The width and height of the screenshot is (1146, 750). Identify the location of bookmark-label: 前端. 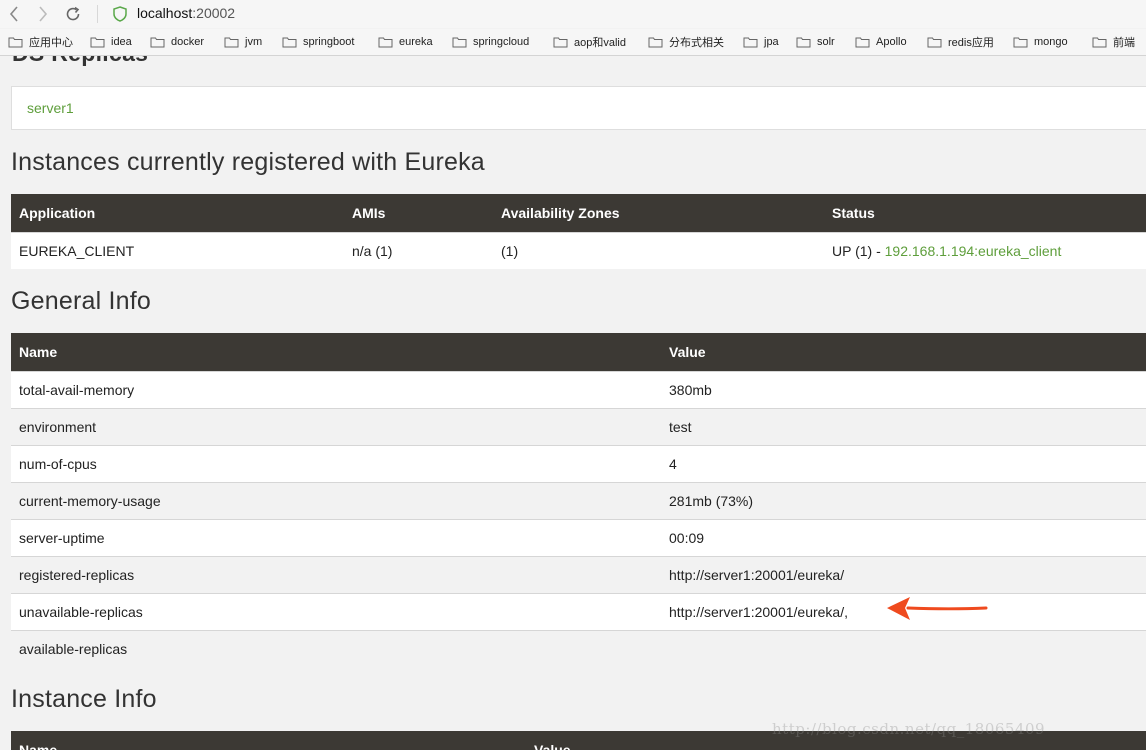
(1124, 43).